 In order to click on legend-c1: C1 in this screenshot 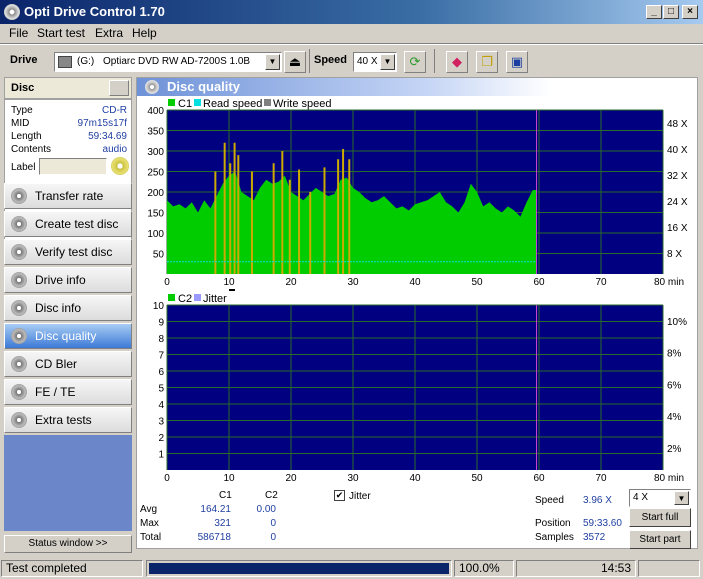, I will do `click(185, 104)`.